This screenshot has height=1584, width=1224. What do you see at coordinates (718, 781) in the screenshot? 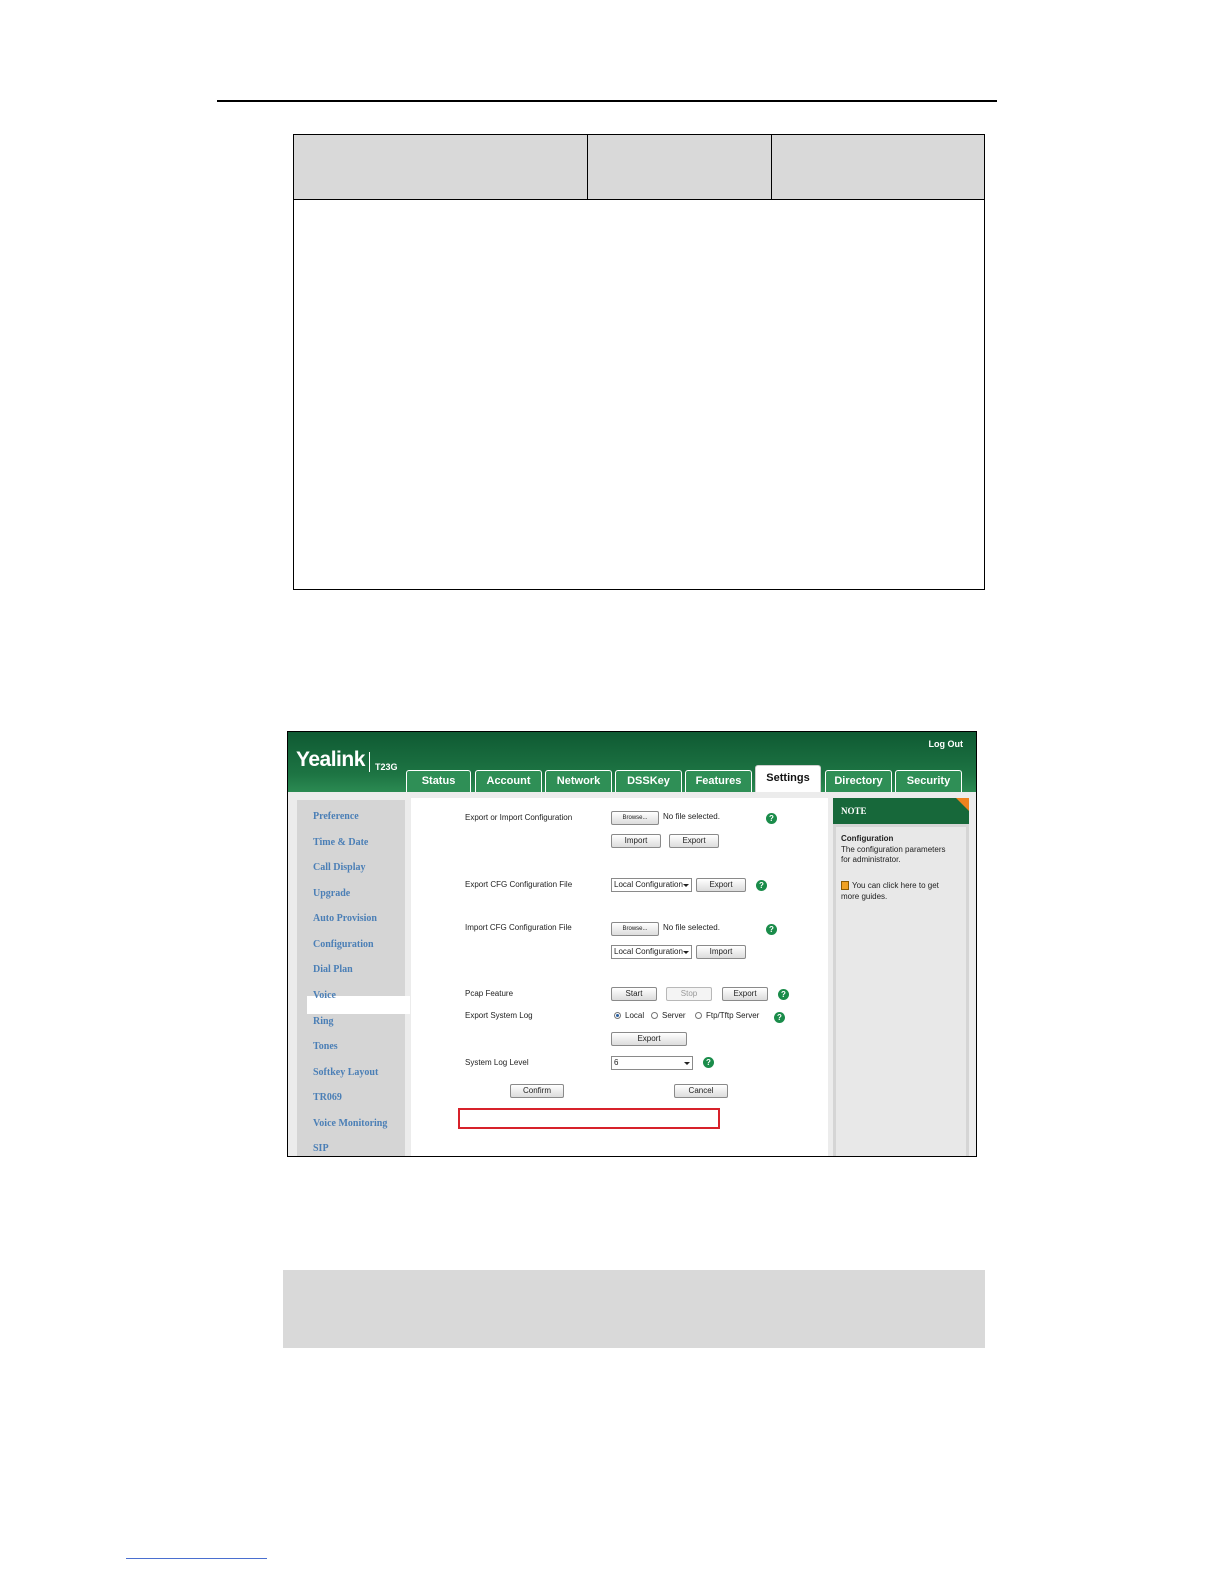
I see `tab-features: Features` at bounding box center [718, 781].